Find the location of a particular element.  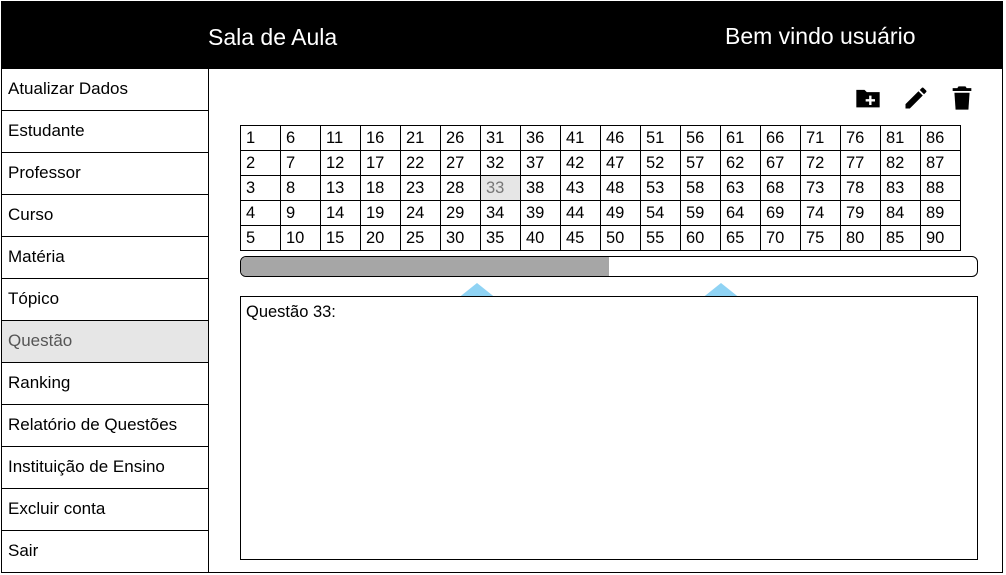

sidebar-item-instituicao-de-ensino: Instituição de Ensino is located at coordinates (105, 468).